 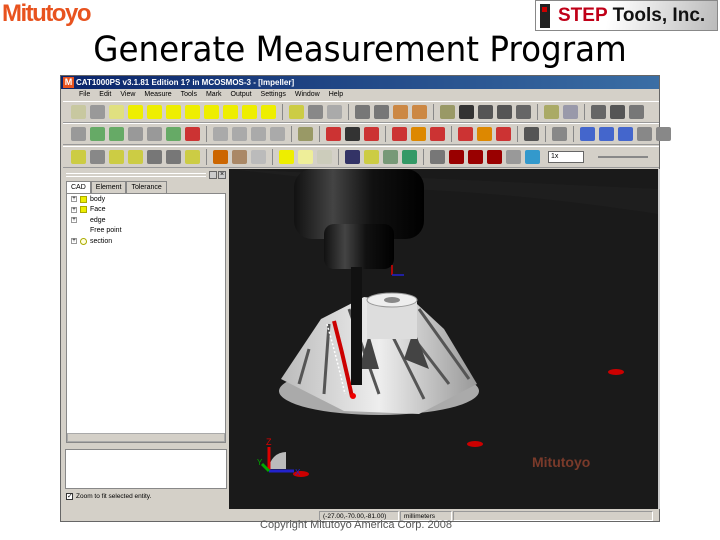 I want to click on menu-output: Output, so click(x=241, y=95).